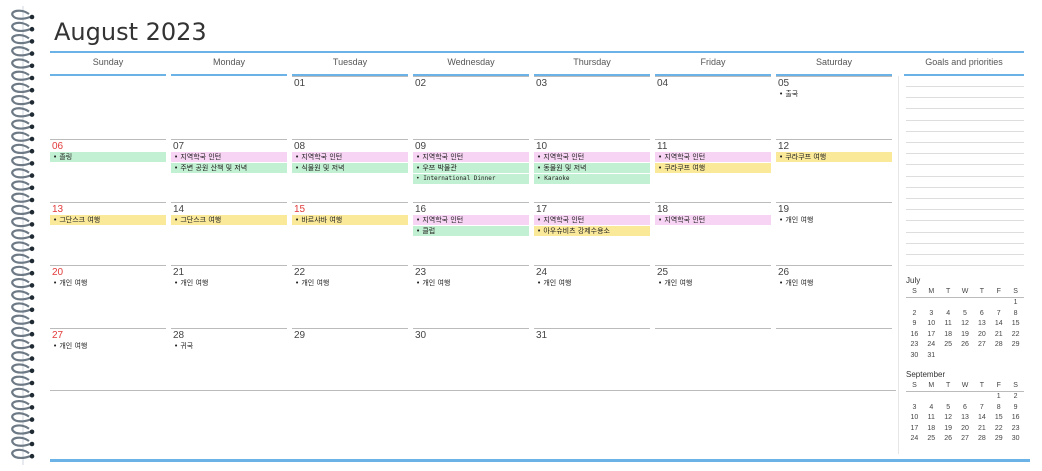 The image size is (1042, 471). I want to click on mini-day: 23, so click(1015, 429).